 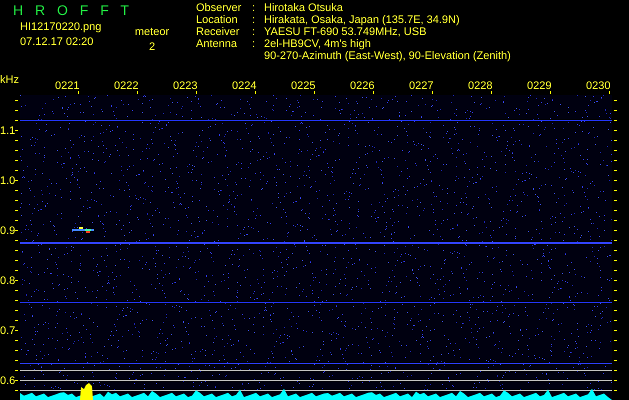 I want to click on time-label: 0222, so click(x=126, y=86).